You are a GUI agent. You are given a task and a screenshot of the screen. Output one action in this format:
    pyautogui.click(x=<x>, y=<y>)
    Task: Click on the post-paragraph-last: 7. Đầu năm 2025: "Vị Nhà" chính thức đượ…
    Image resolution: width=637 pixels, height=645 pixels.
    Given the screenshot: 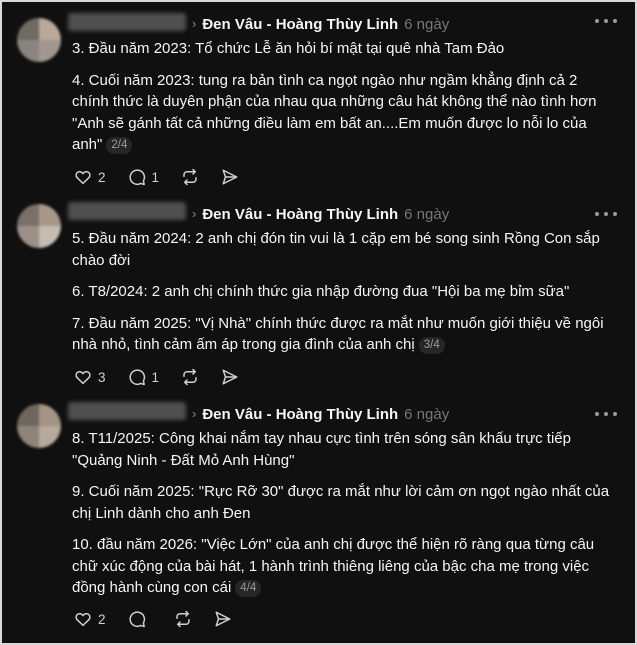 What is the action you would take?
    pyautogui.click(x=342, y=334)
    